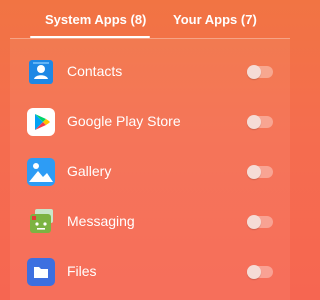  I want to click on app-name: Google Play Store, so click(124, 121).